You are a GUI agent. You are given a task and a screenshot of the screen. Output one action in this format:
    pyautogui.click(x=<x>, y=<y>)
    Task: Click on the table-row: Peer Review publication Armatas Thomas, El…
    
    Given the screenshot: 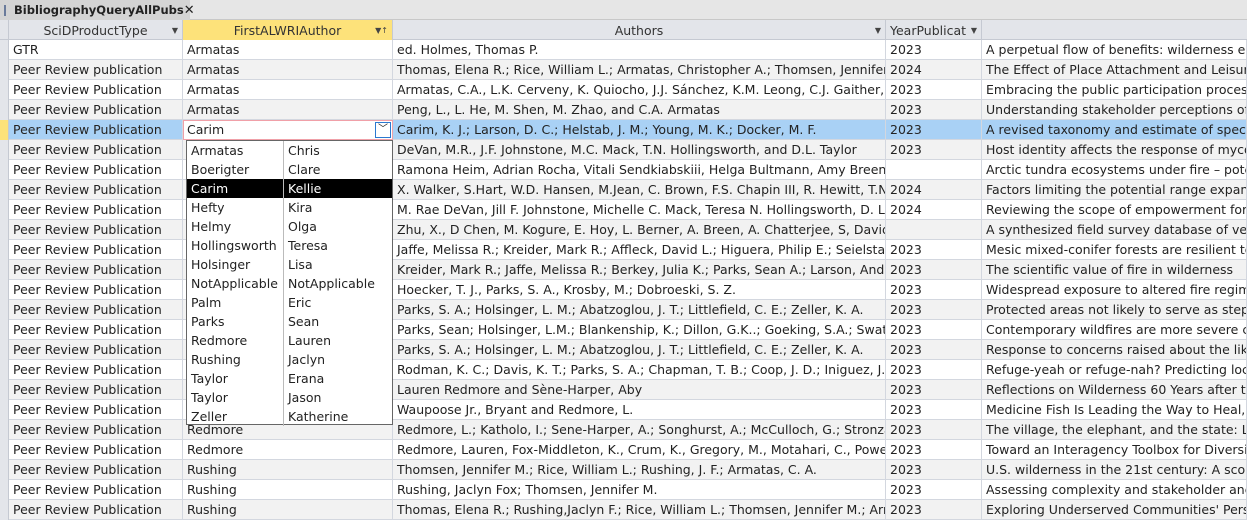 What is the action you would take?
    pyautogui.click(x=623, y=70)
    